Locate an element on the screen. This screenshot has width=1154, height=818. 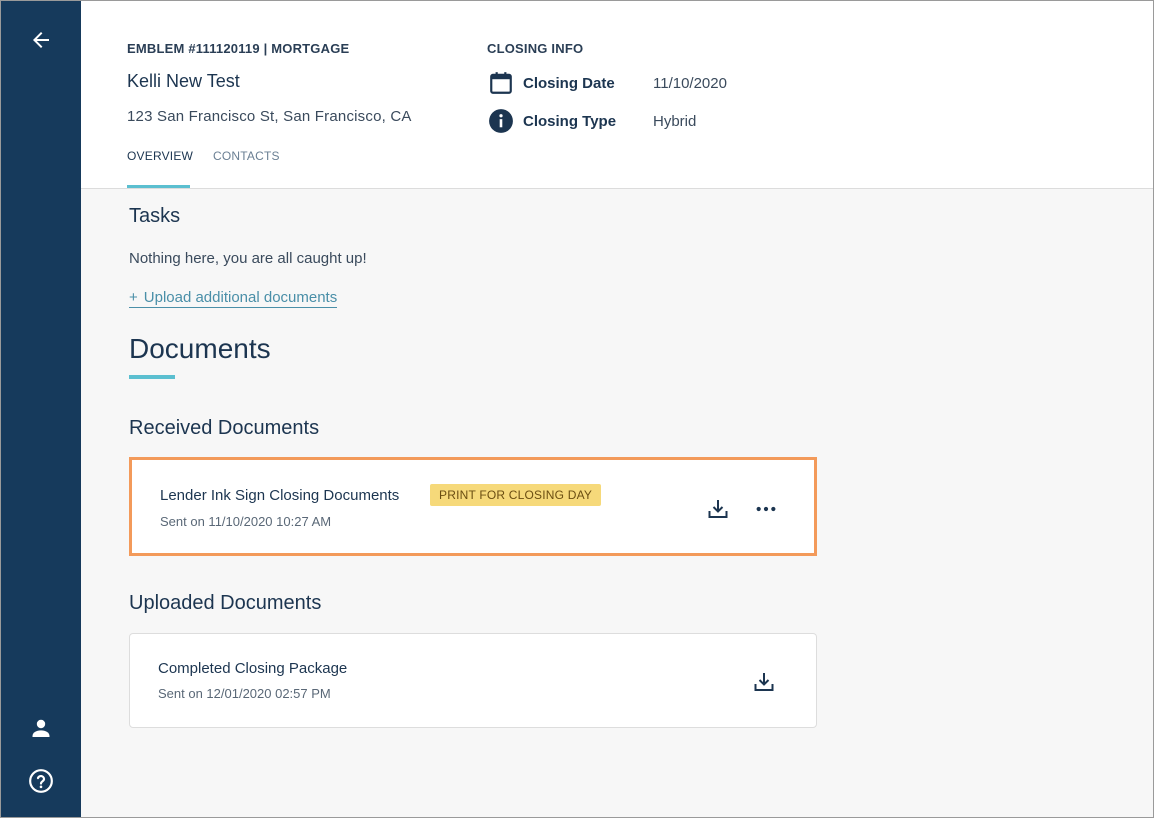
closing-date-value: 11/10/2020 is located at coordinates (690, 83).